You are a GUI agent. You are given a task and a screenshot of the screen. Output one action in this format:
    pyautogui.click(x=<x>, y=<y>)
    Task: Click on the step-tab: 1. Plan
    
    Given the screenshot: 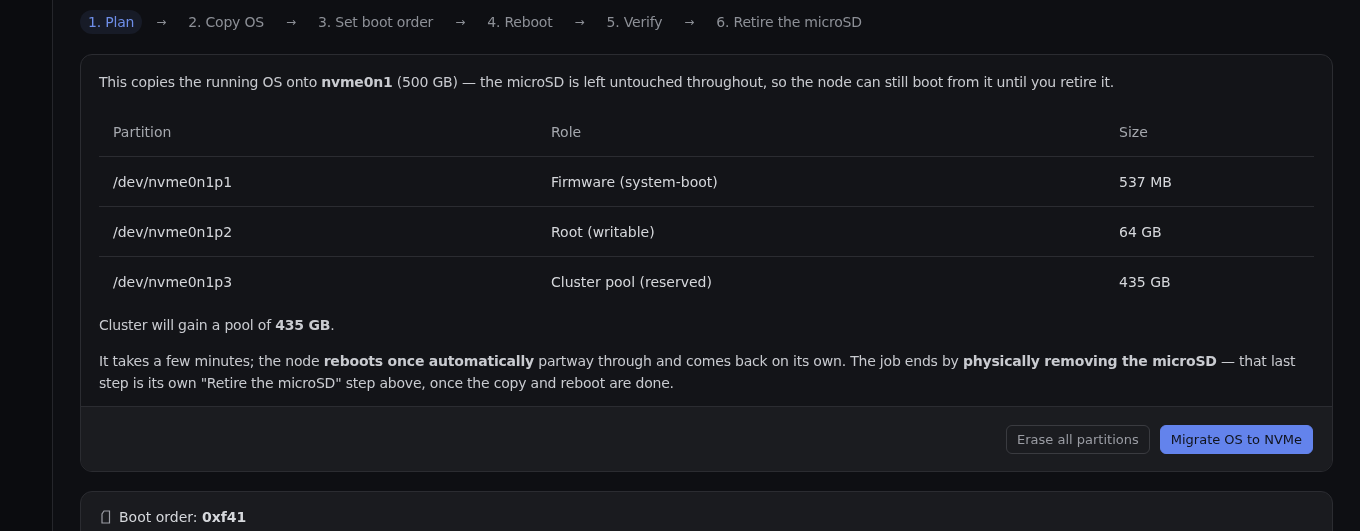 What is the action you would take?
    pyautogui.click(x=111, y=22)
    